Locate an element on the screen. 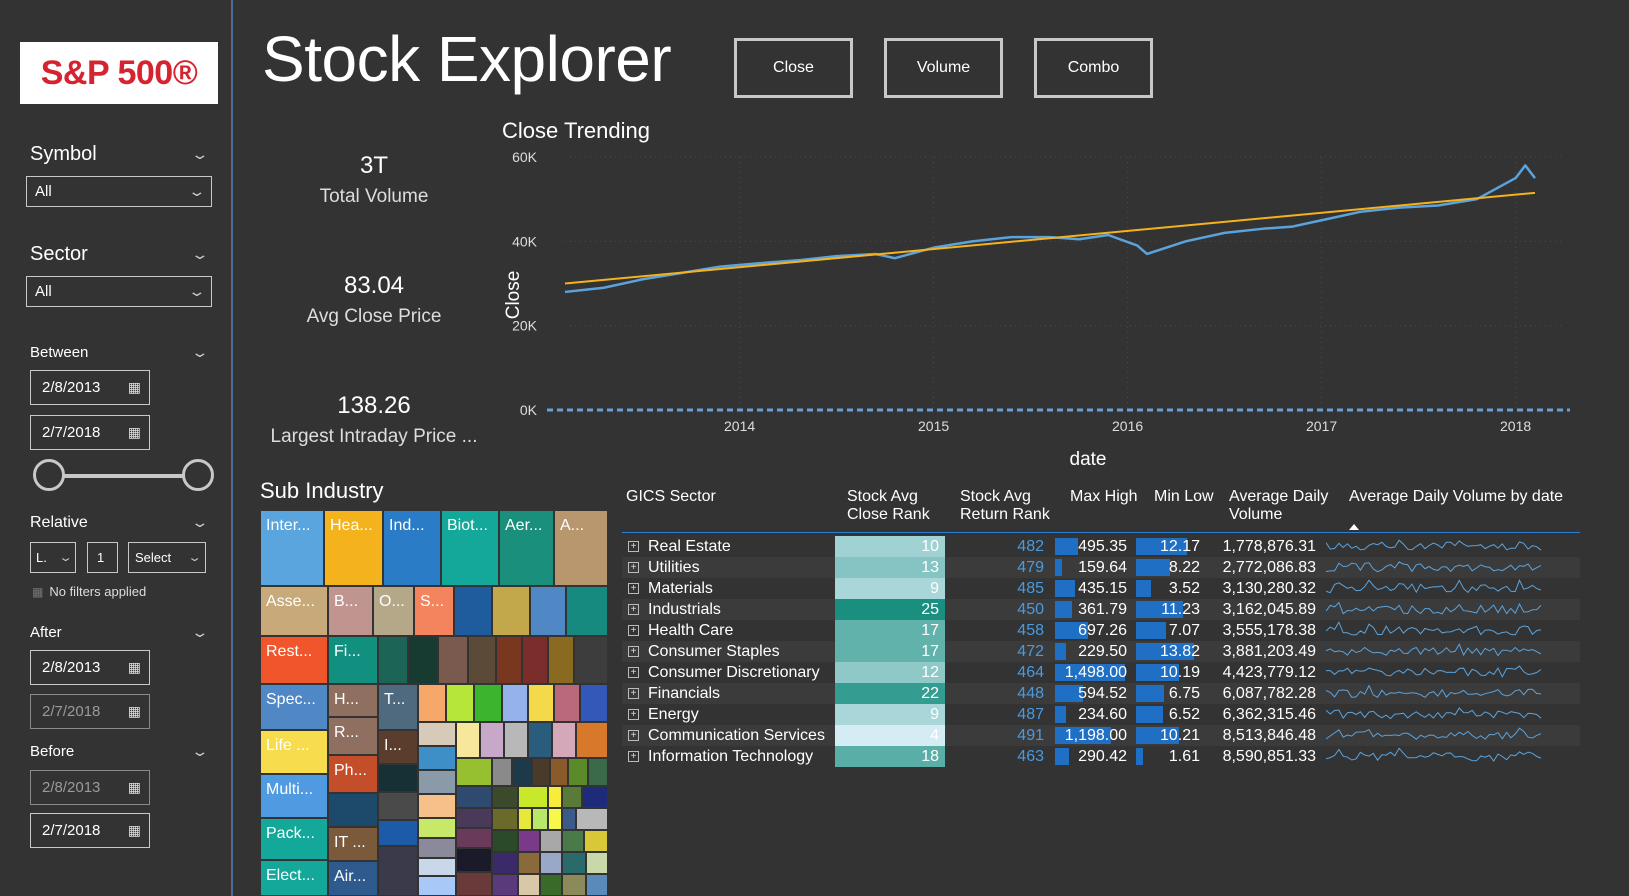 This screenshot has height=896, width=1629. sort-ascending-icon is located at coordinates (1354, 527).